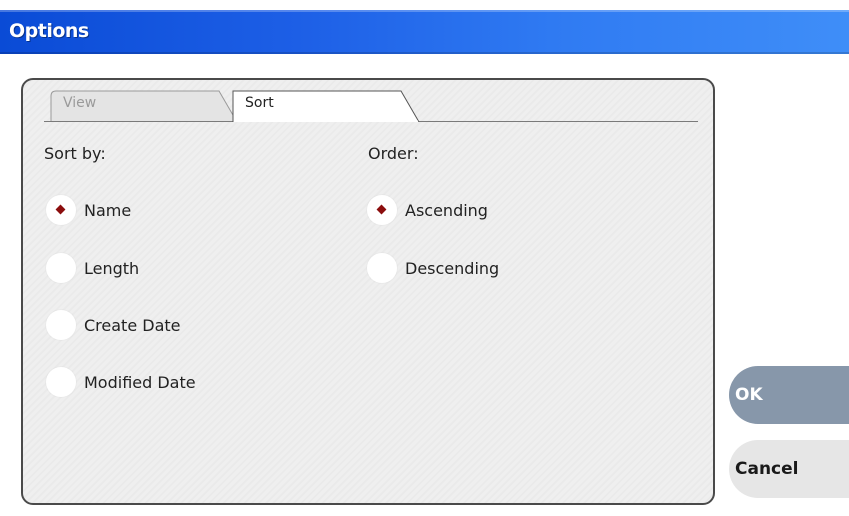  I want to click on radio-option-modified-date: Modified Date, so click(121, 382).